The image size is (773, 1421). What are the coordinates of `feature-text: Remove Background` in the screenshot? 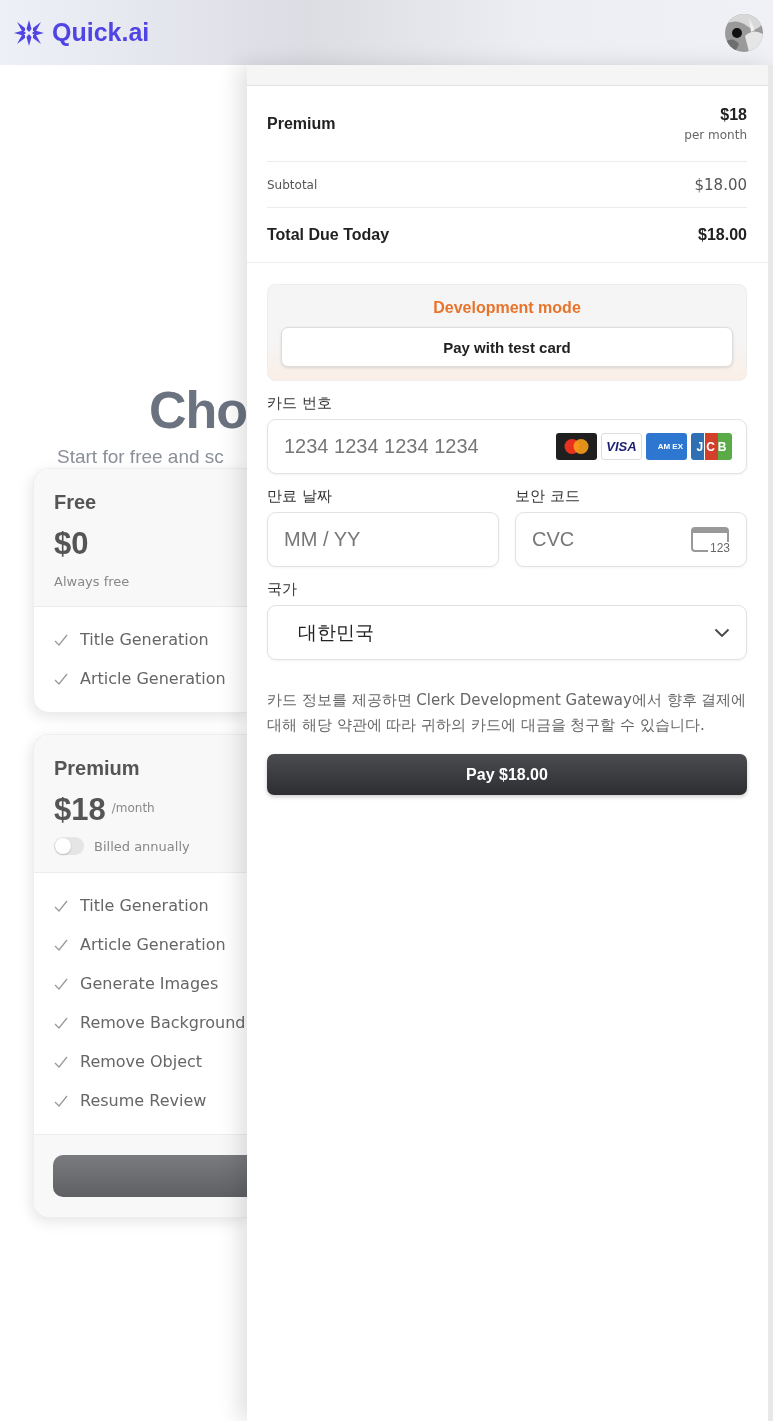 It's located at (163, 1022).